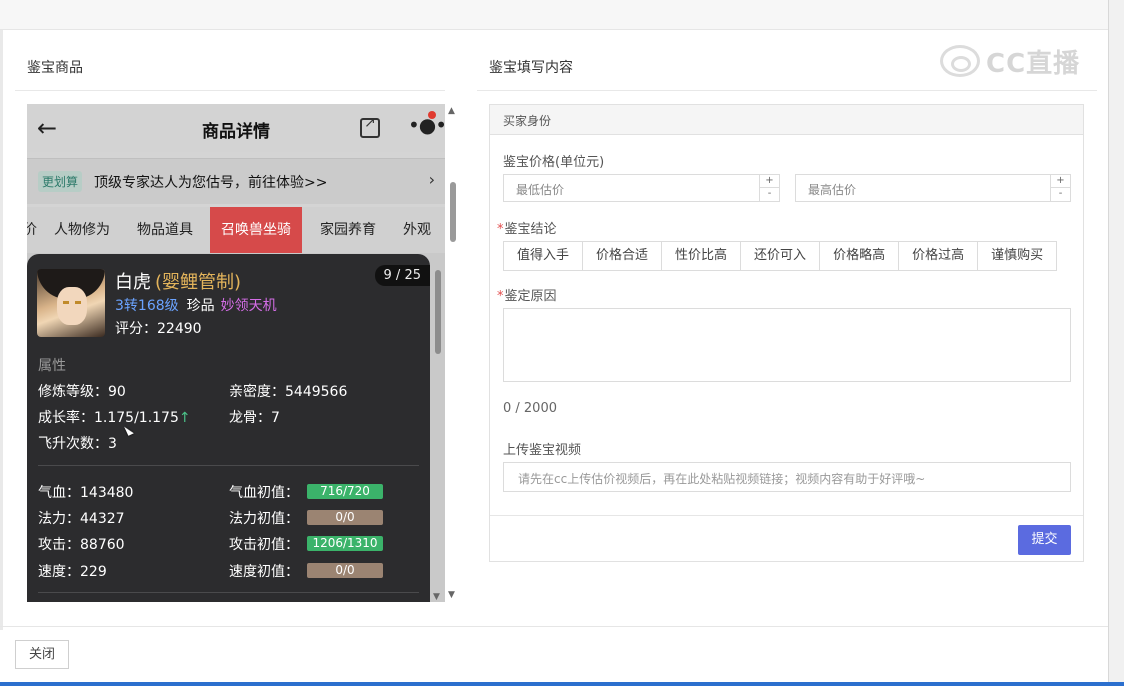  I want to click on tab-items: 物品道具, so click(165, 230).